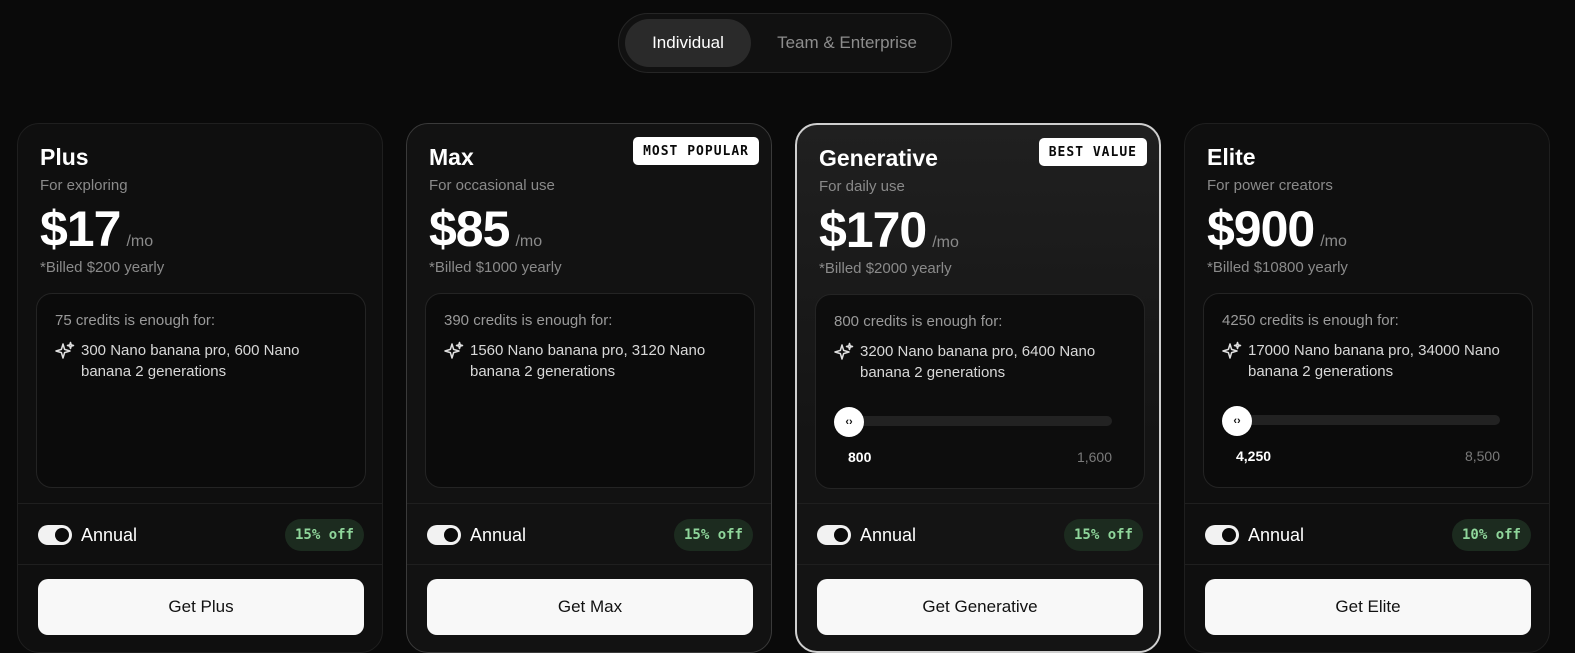  What do you see at coordinates (1254, 456) in the screenshot?
I see `slider-min-value: 4,250` at bounding box center [1254, 456].